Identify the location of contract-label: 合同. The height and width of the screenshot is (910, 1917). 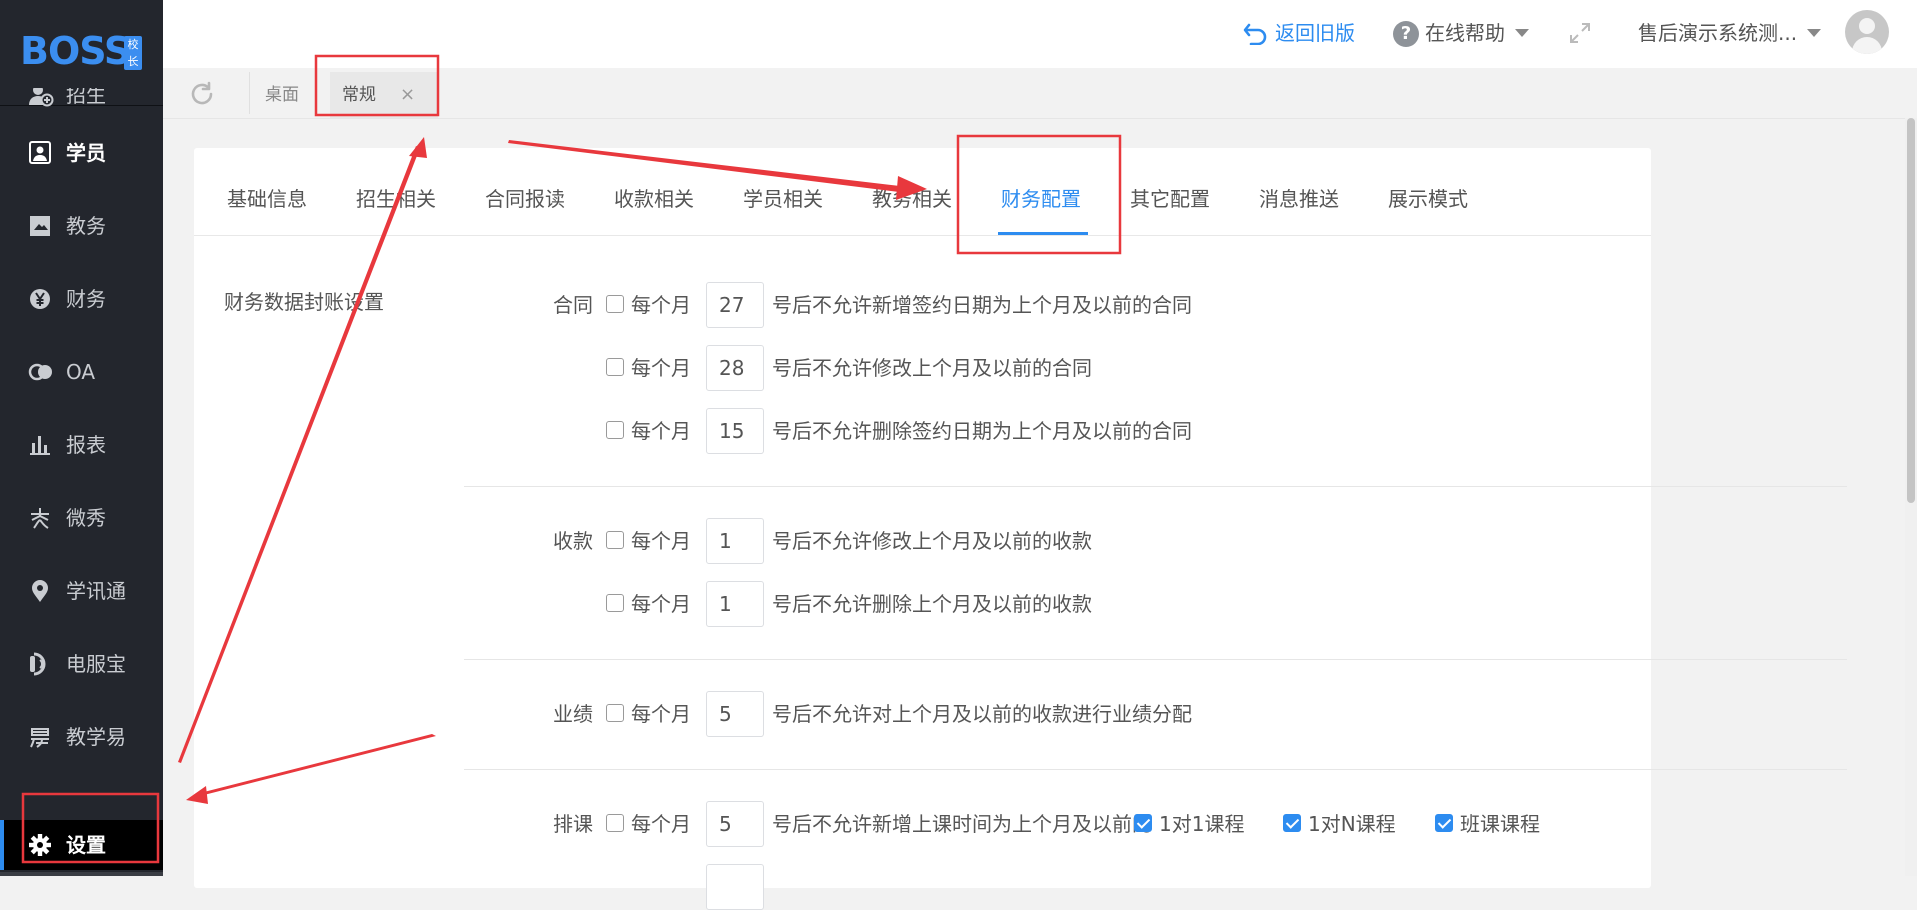
(573, 305).